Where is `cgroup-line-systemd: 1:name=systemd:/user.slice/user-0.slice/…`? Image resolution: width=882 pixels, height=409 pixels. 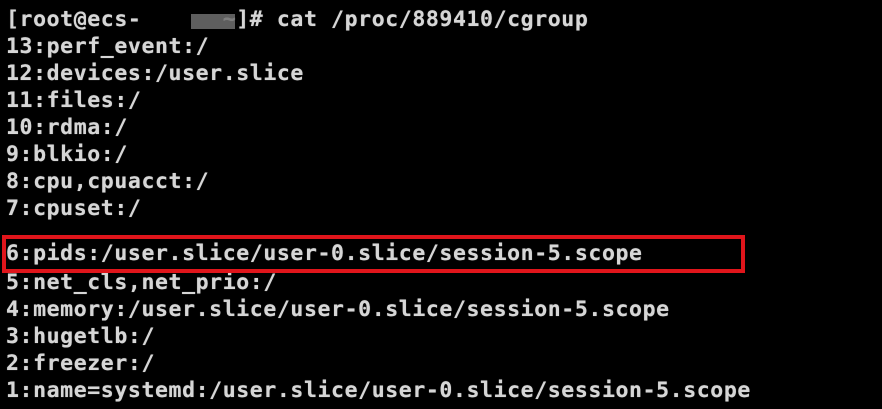 cgroup-line-systemd: 1:name=systemd:/user.slice/user-0.slice/… is located at coordinates (378, 390).